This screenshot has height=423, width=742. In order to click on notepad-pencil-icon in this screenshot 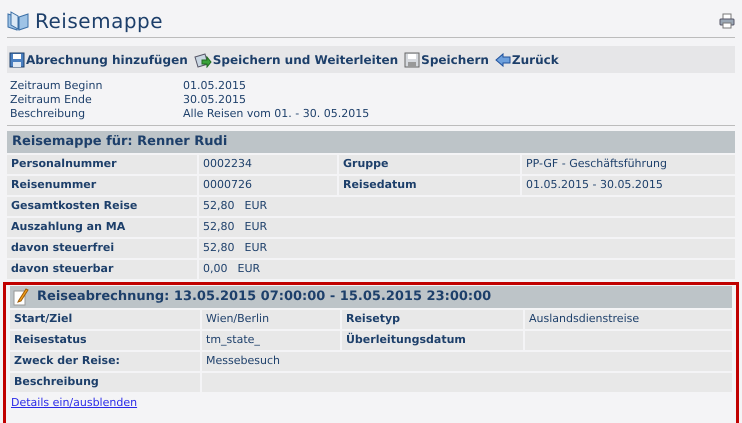, I will do `click(21, 297)`.